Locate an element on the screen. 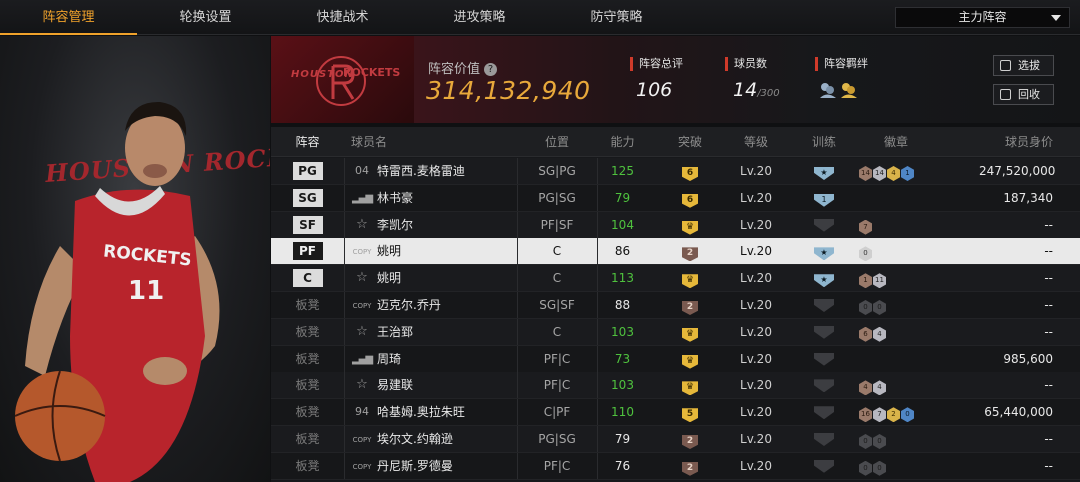 This screenshot has height=482, width=1080. table-row: SG ▂▄▆ 林书豪 PG|SG 79 6 Lv.20 1 187,340 is located at coordinates (675, 198).